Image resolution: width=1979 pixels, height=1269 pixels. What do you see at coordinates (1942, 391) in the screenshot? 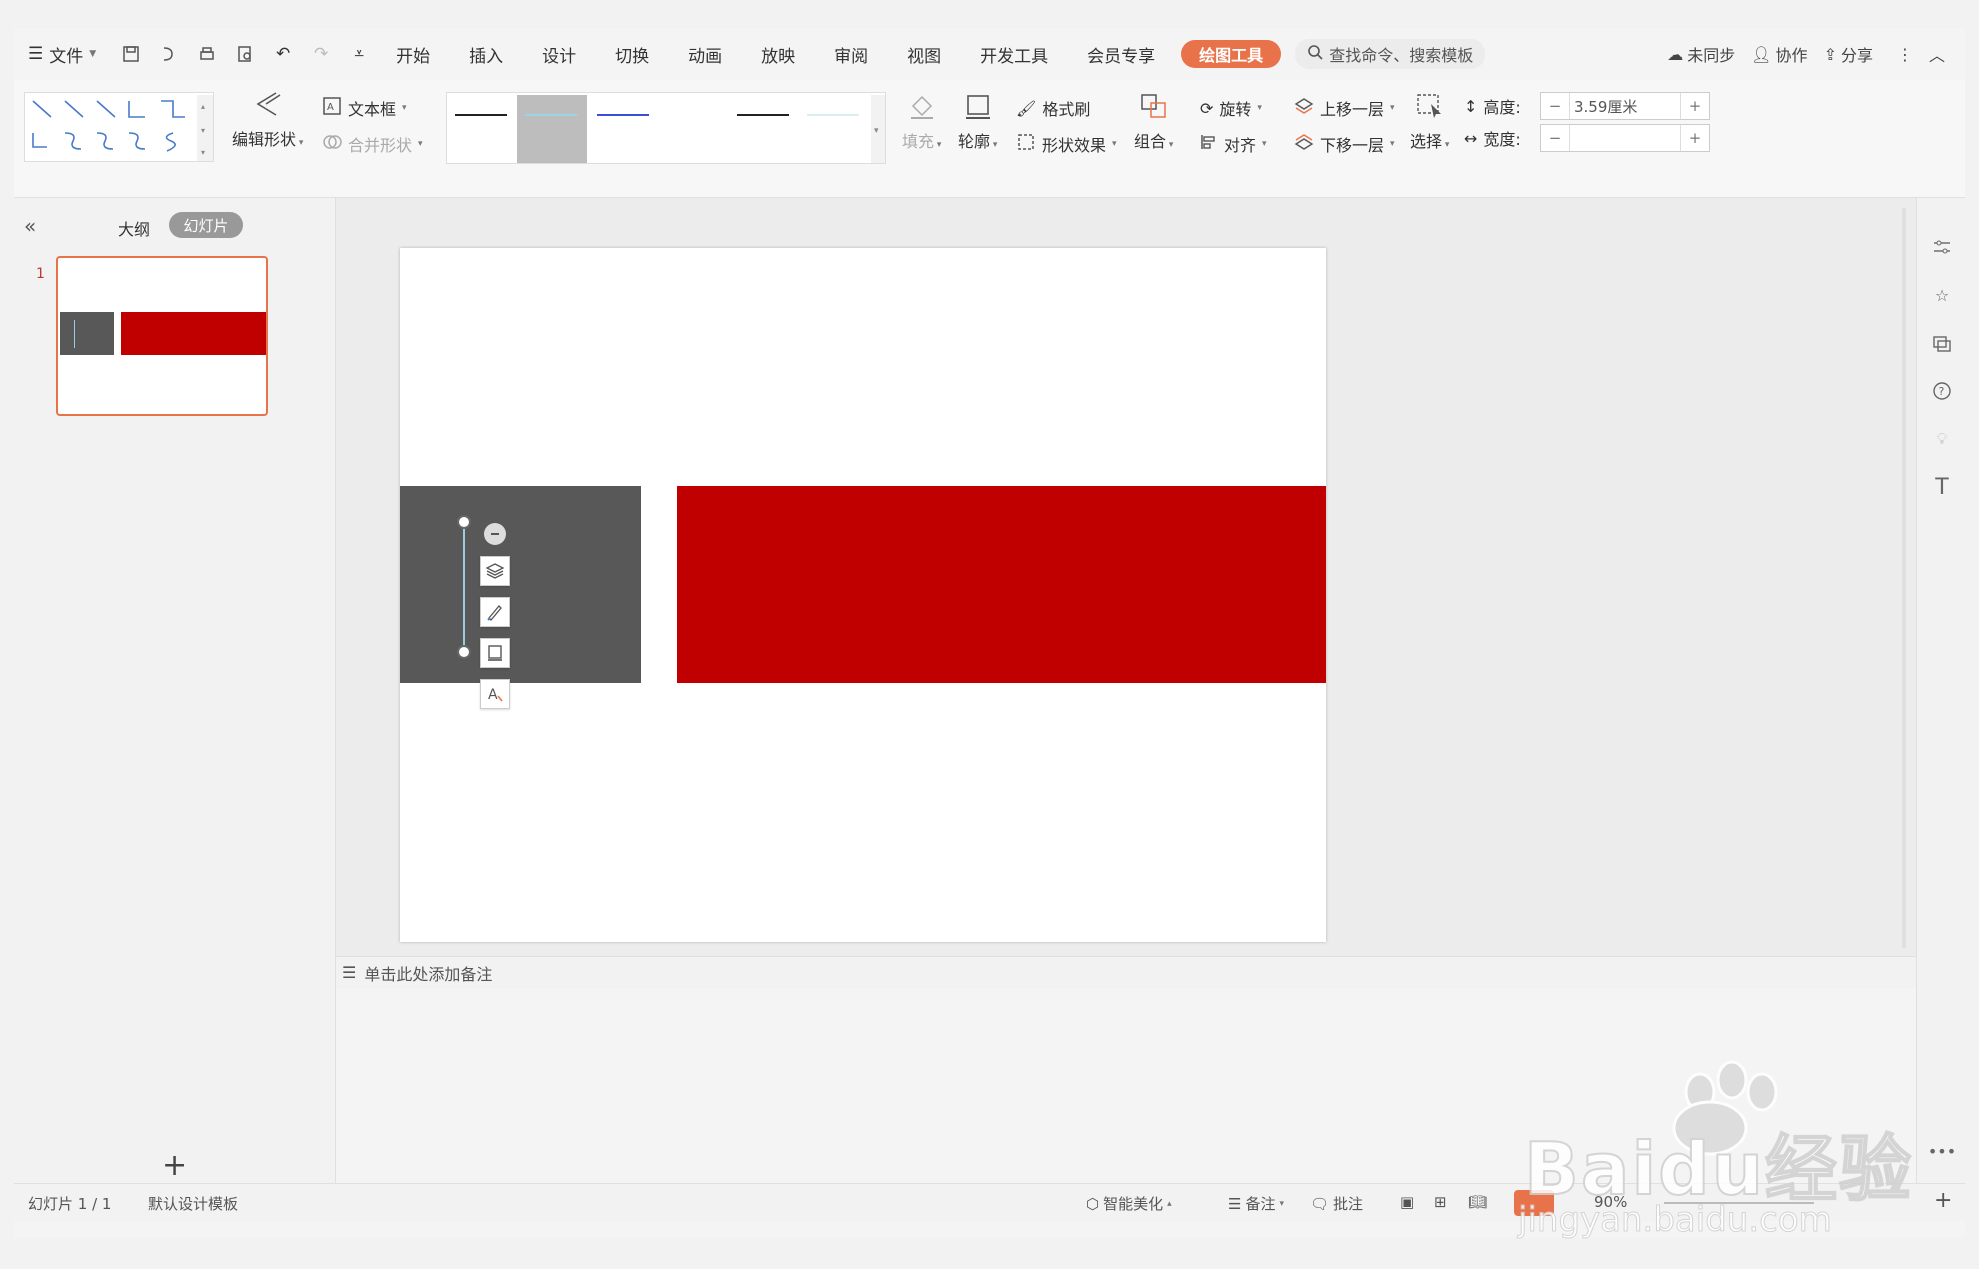
I see `help-icon: ?` at bounding box center [1942, 391].